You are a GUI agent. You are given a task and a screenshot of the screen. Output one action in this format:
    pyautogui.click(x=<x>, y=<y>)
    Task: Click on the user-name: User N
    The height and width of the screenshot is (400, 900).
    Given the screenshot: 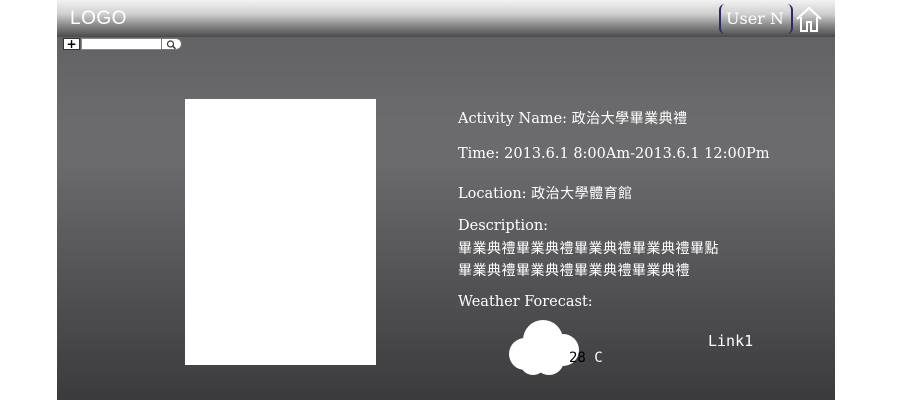 What is the action you would take?
    pyautogui.click(x=755, y=18)
    